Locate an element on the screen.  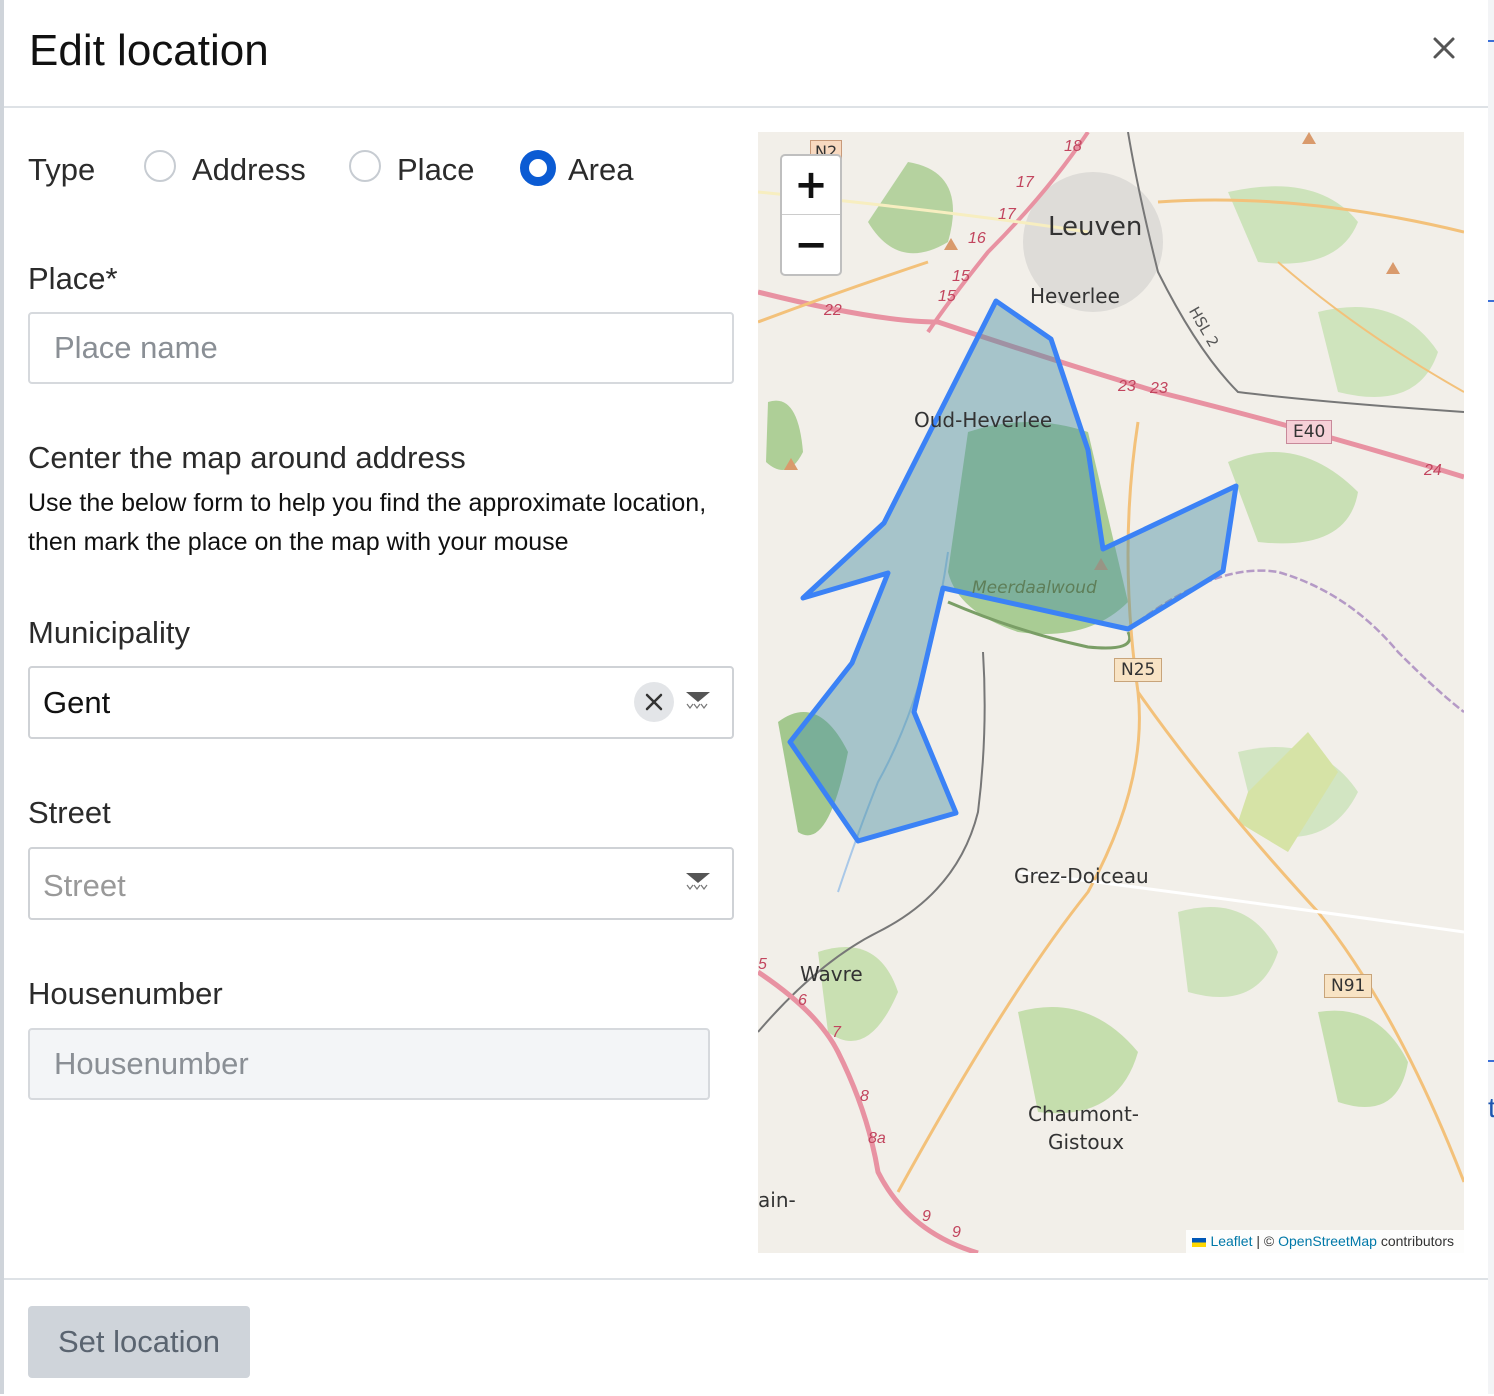
road-shield: N91 is located at coordinates (1348, 986).